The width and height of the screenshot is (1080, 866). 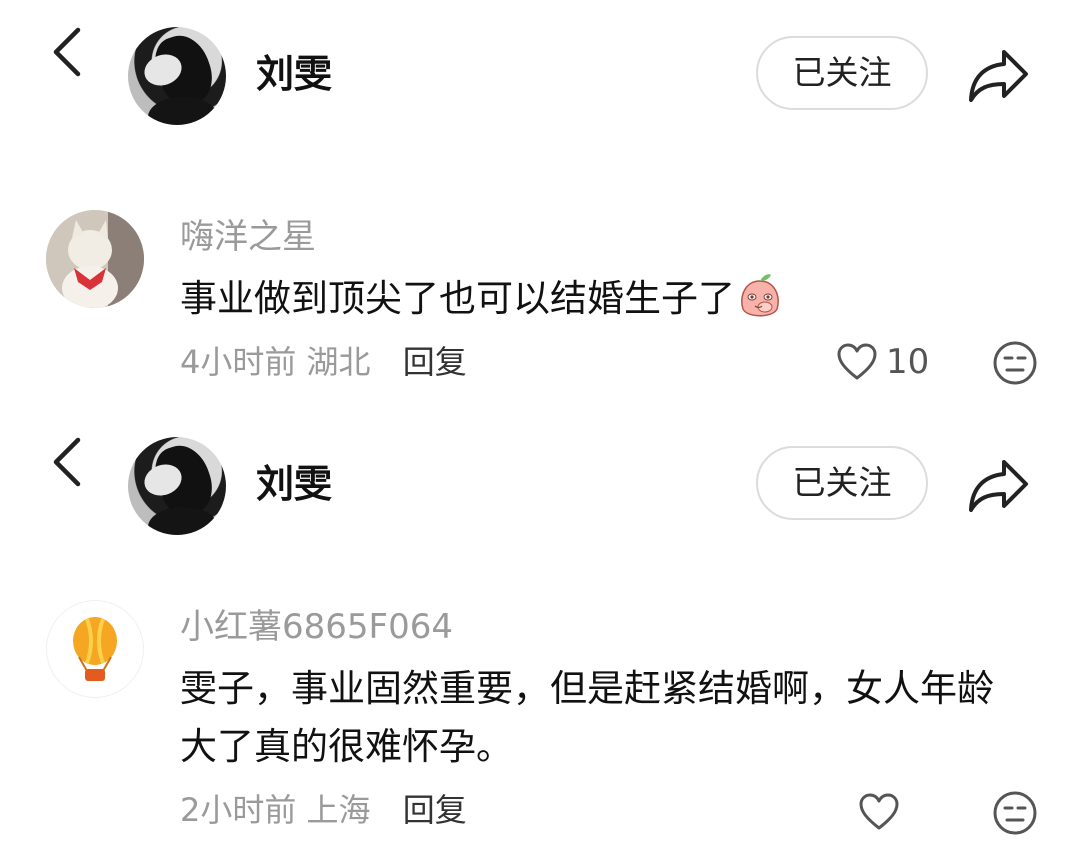 What do you see at coordinates (338, 362) in the screenshot?
I see `comment-location: 湖北` at bounding box center [338, 362].